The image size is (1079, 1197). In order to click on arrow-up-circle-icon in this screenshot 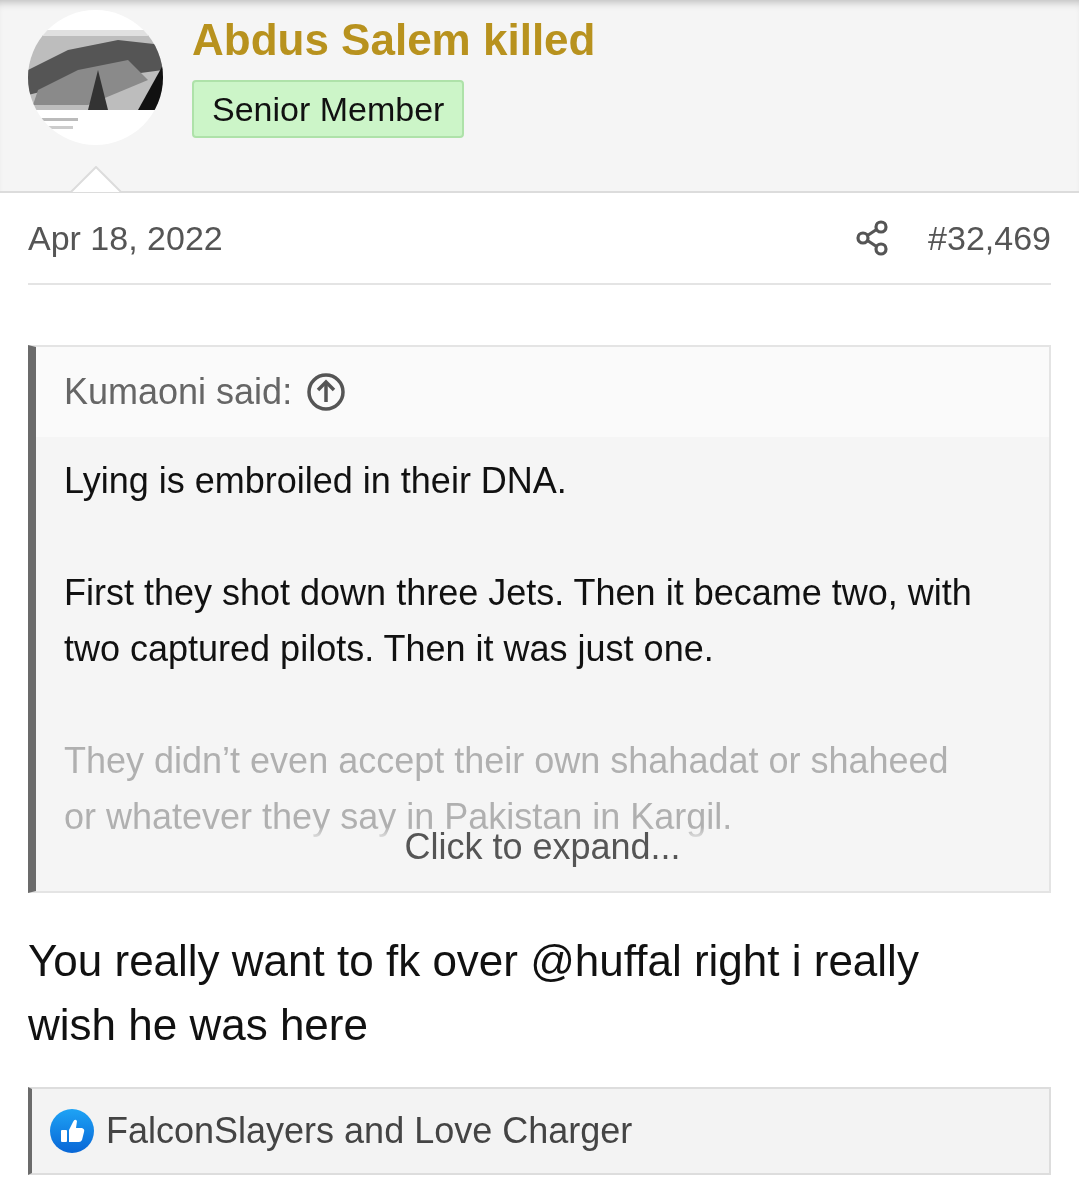, I will do `click(326, 392)`.